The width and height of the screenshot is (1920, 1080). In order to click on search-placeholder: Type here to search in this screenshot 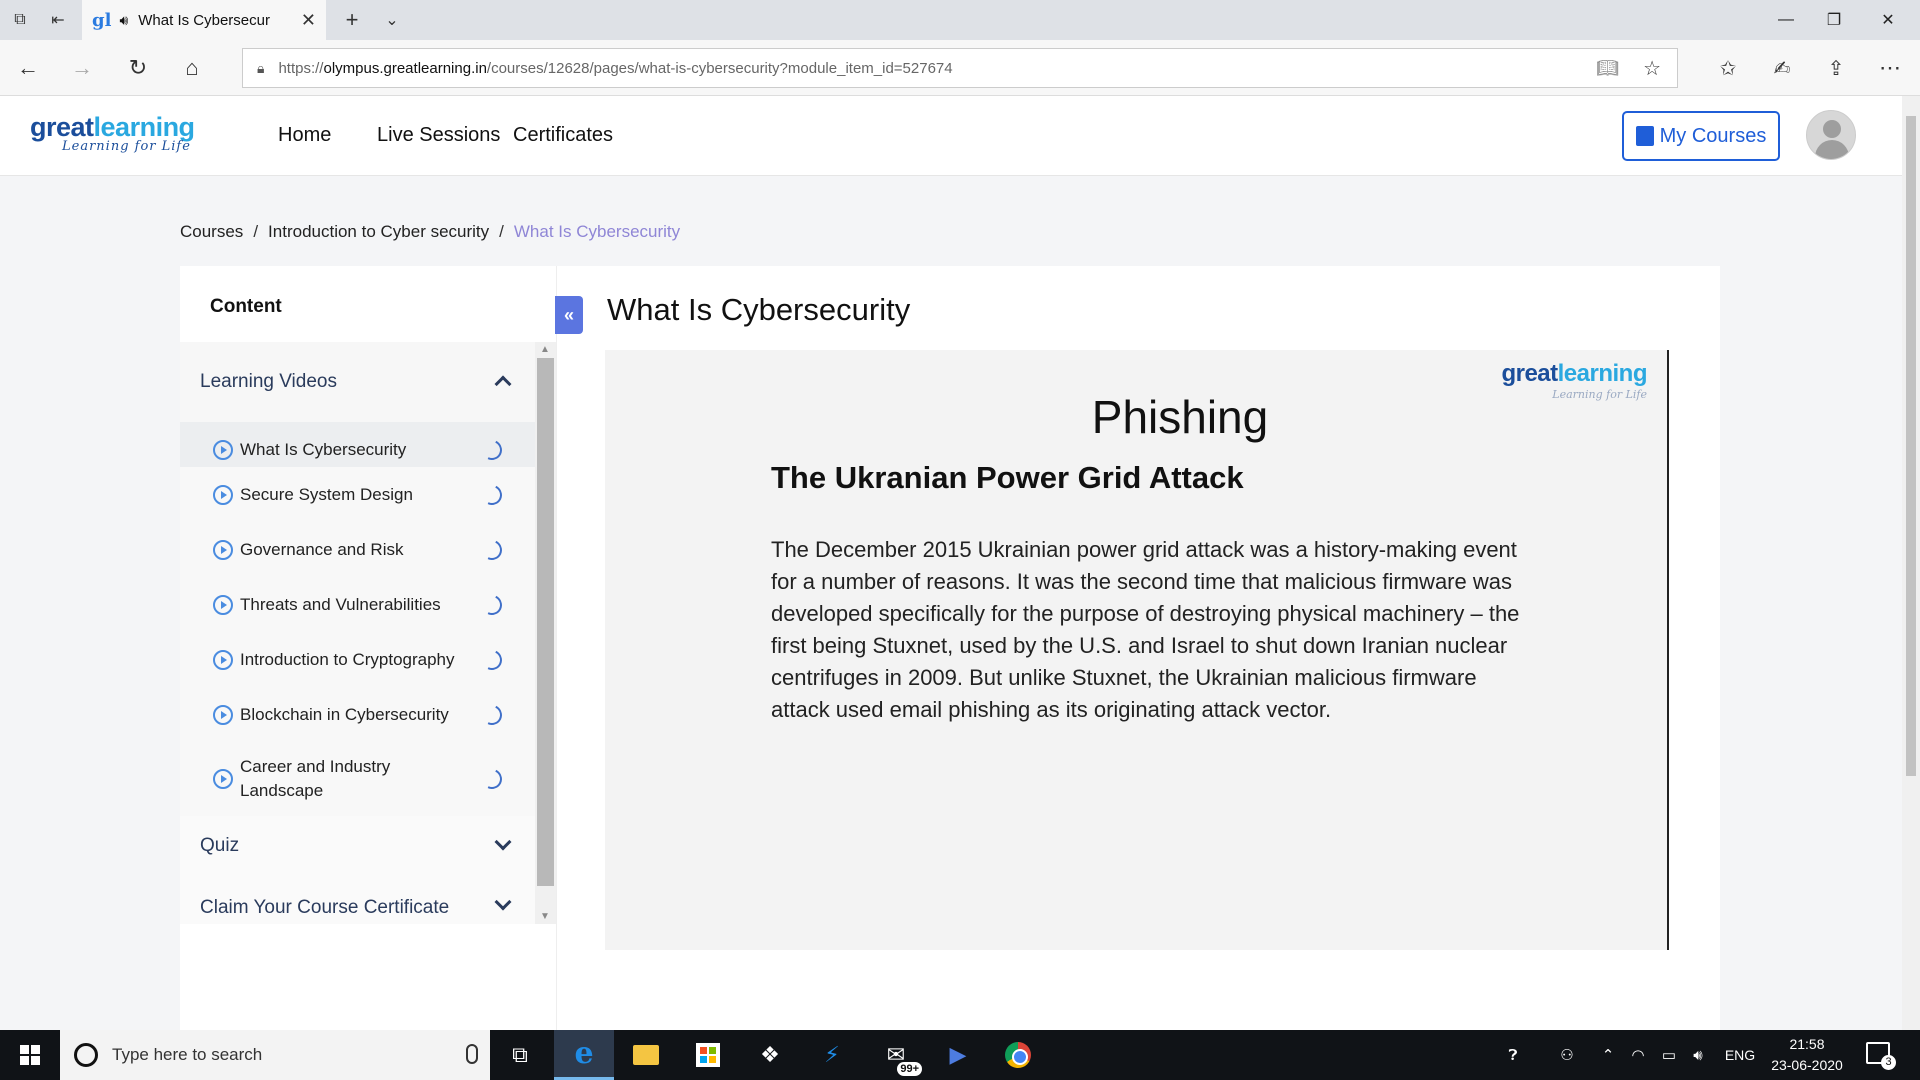, I will do `click(187, 1054)`.